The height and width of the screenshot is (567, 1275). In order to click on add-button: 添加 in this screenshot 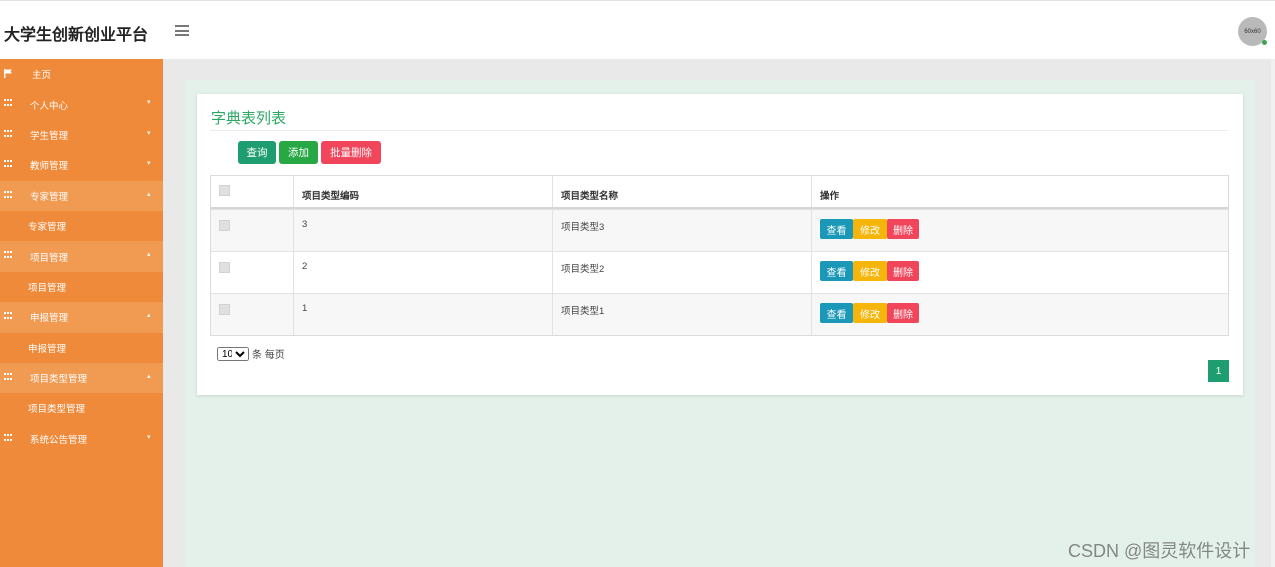, I will do `click(298, 152)`.